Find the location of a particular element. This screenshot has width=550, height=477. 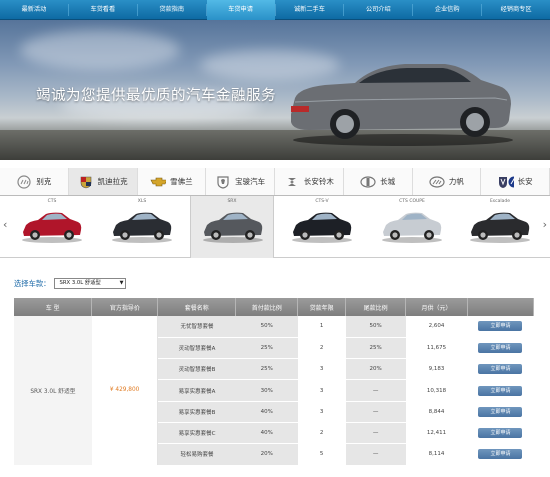

monthly-payment-cell: 2,604 is located at coordinates (436, 327).